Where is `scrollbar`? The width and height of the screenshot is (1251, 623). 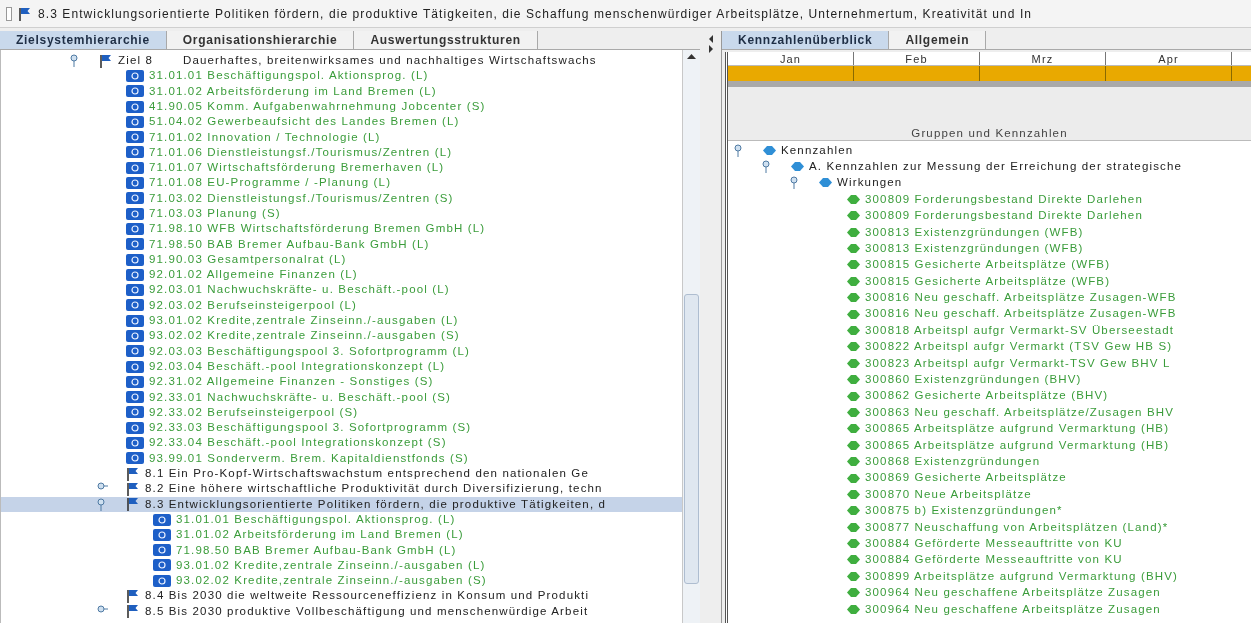 scrollbar is located at coordinates (691, 336).